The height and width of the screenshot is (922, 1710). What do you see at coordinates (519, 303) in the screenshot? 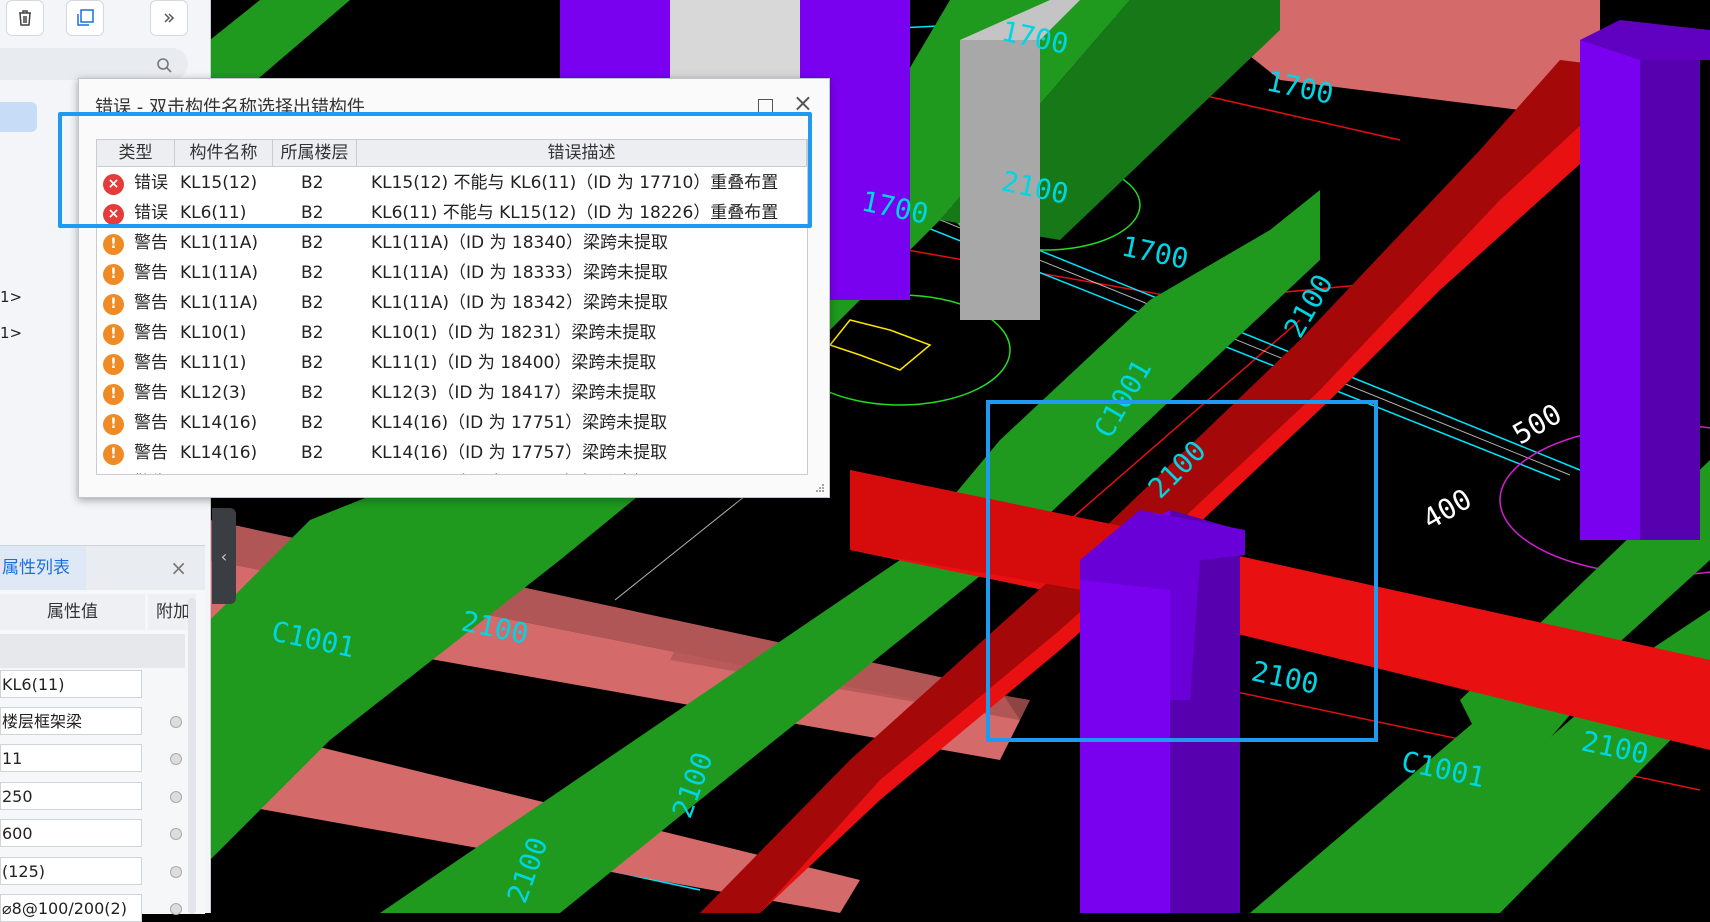
I see `cell-error-description: KL1(11A)（ID 为 18342）梁跨未提取` at bounding box center [519, 303].